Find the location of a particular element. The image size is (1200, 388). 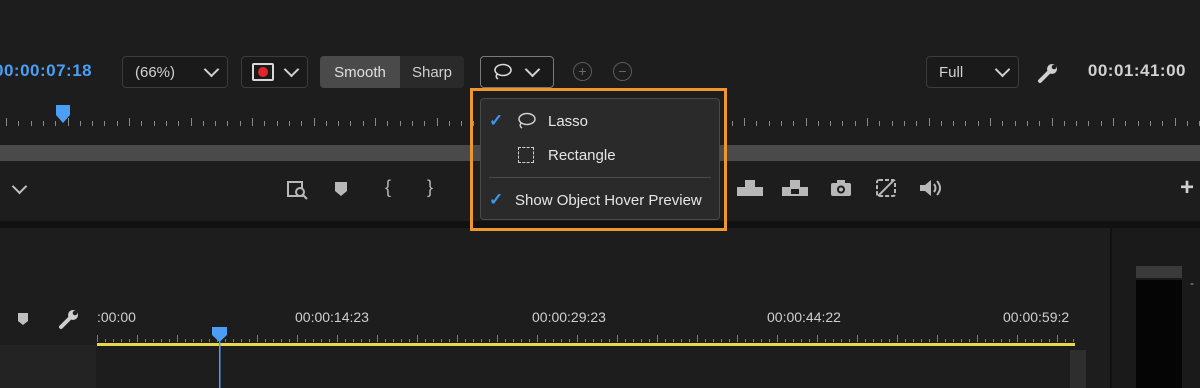

smooth-button: Smooth is located at coordinates (360, 72).